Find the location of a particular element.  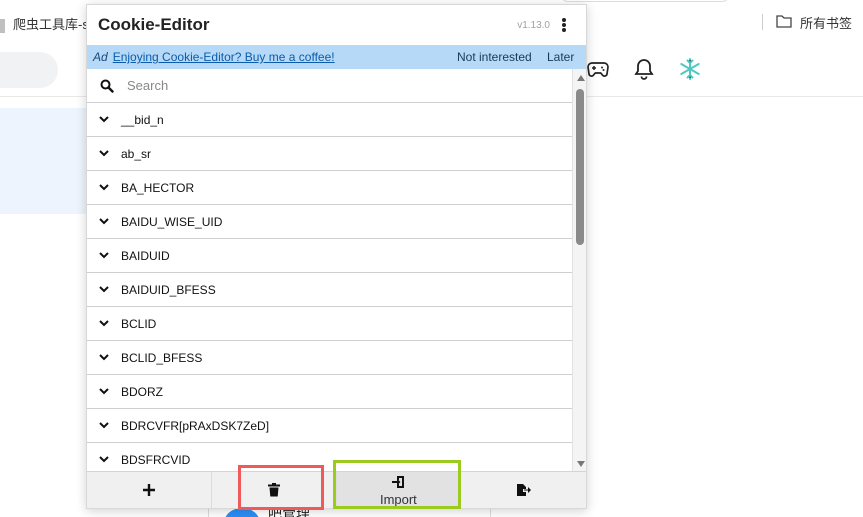

cookie-row: BA_HECTOR is located at coordinates (329, 188).